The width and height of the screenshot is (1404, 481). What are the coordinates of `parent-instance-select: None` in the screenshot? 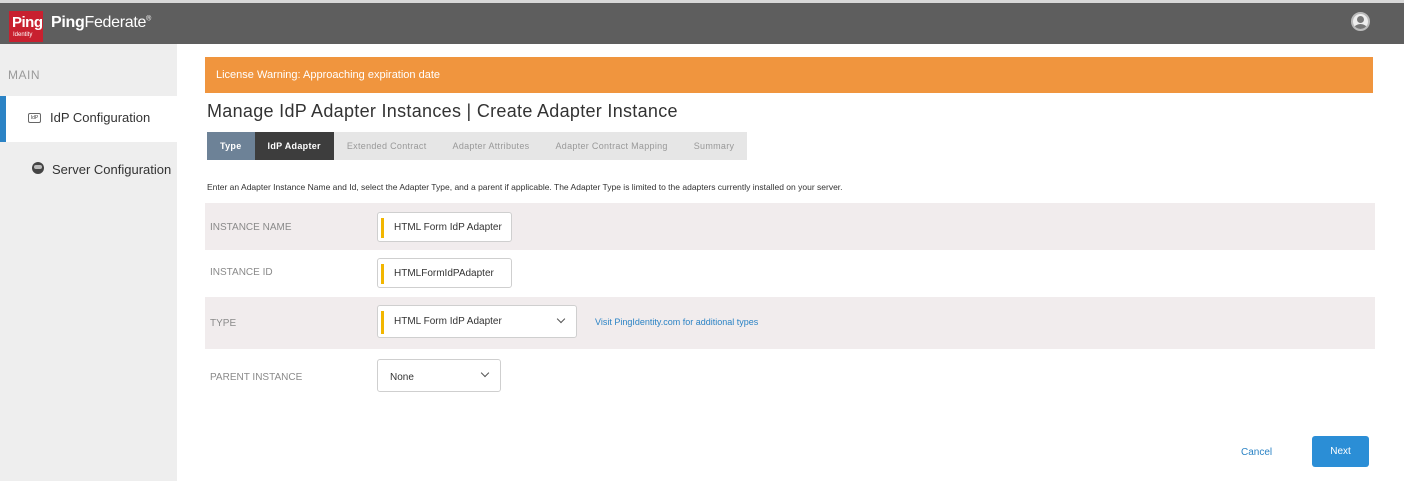 It's located at (439, 375).